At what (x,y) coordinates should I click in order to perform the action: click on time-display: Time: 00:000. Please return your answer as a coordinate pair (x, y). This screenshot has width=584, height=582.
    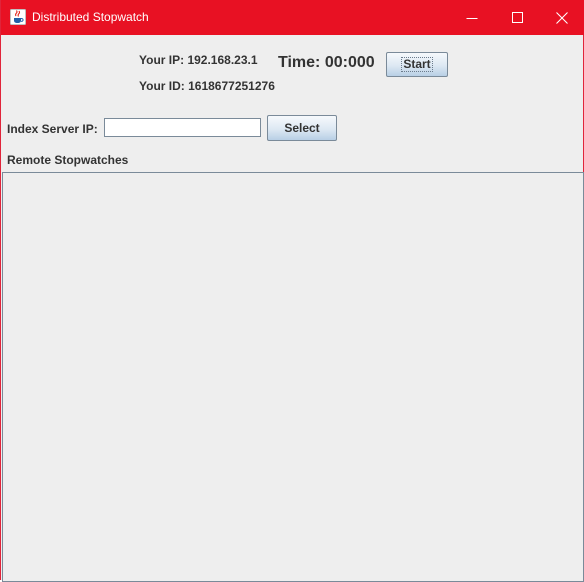
    Looking at the image, I should click on (326, 62).